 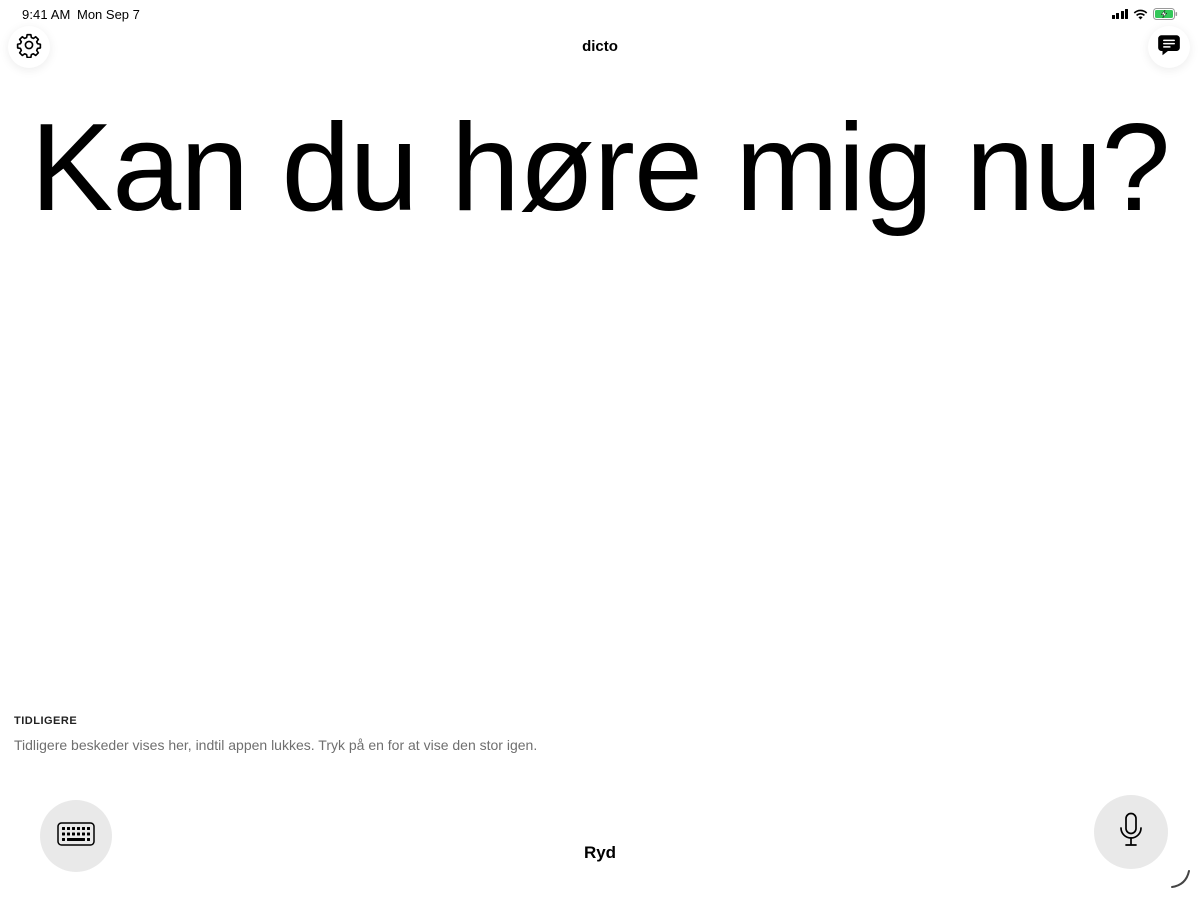 I want to click on status-bar: 9:41 AM Mon Sep 7, so click(x=600, y=14).